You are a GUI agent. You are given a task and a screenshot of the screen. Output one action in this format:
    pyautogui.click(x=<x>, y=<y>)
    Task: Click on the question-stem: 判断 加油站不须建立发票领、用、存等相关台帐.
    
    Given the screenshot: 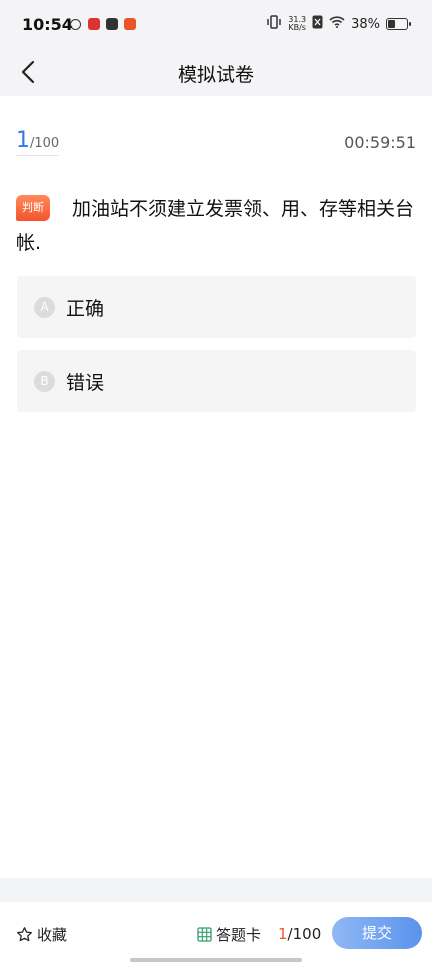 What is the action you would take?
    pyautogui.click(x=215, y=226)
    